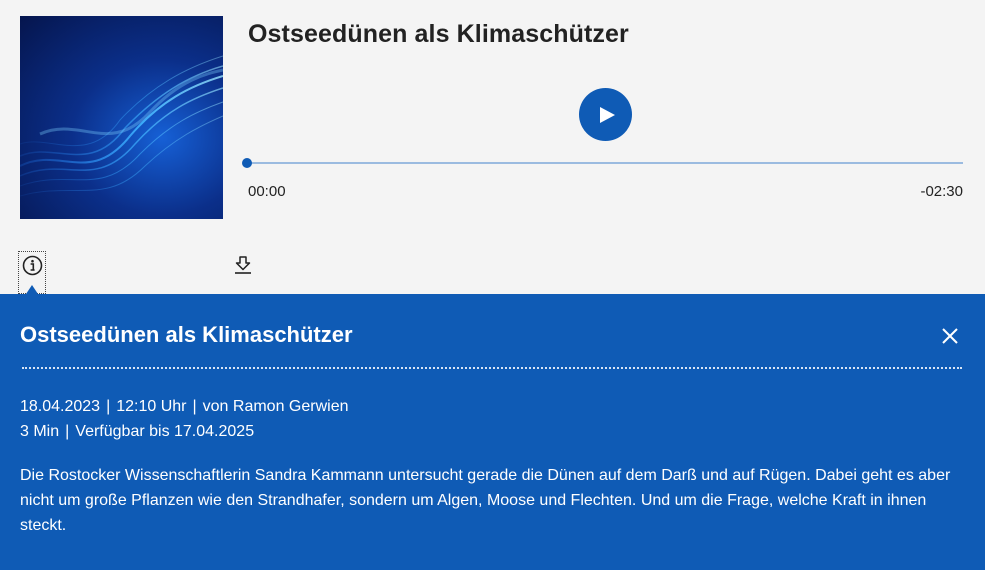 Image resolution: width=985 pixels, height=570 pixels. I want to click on play-icon, so click(607, 114).